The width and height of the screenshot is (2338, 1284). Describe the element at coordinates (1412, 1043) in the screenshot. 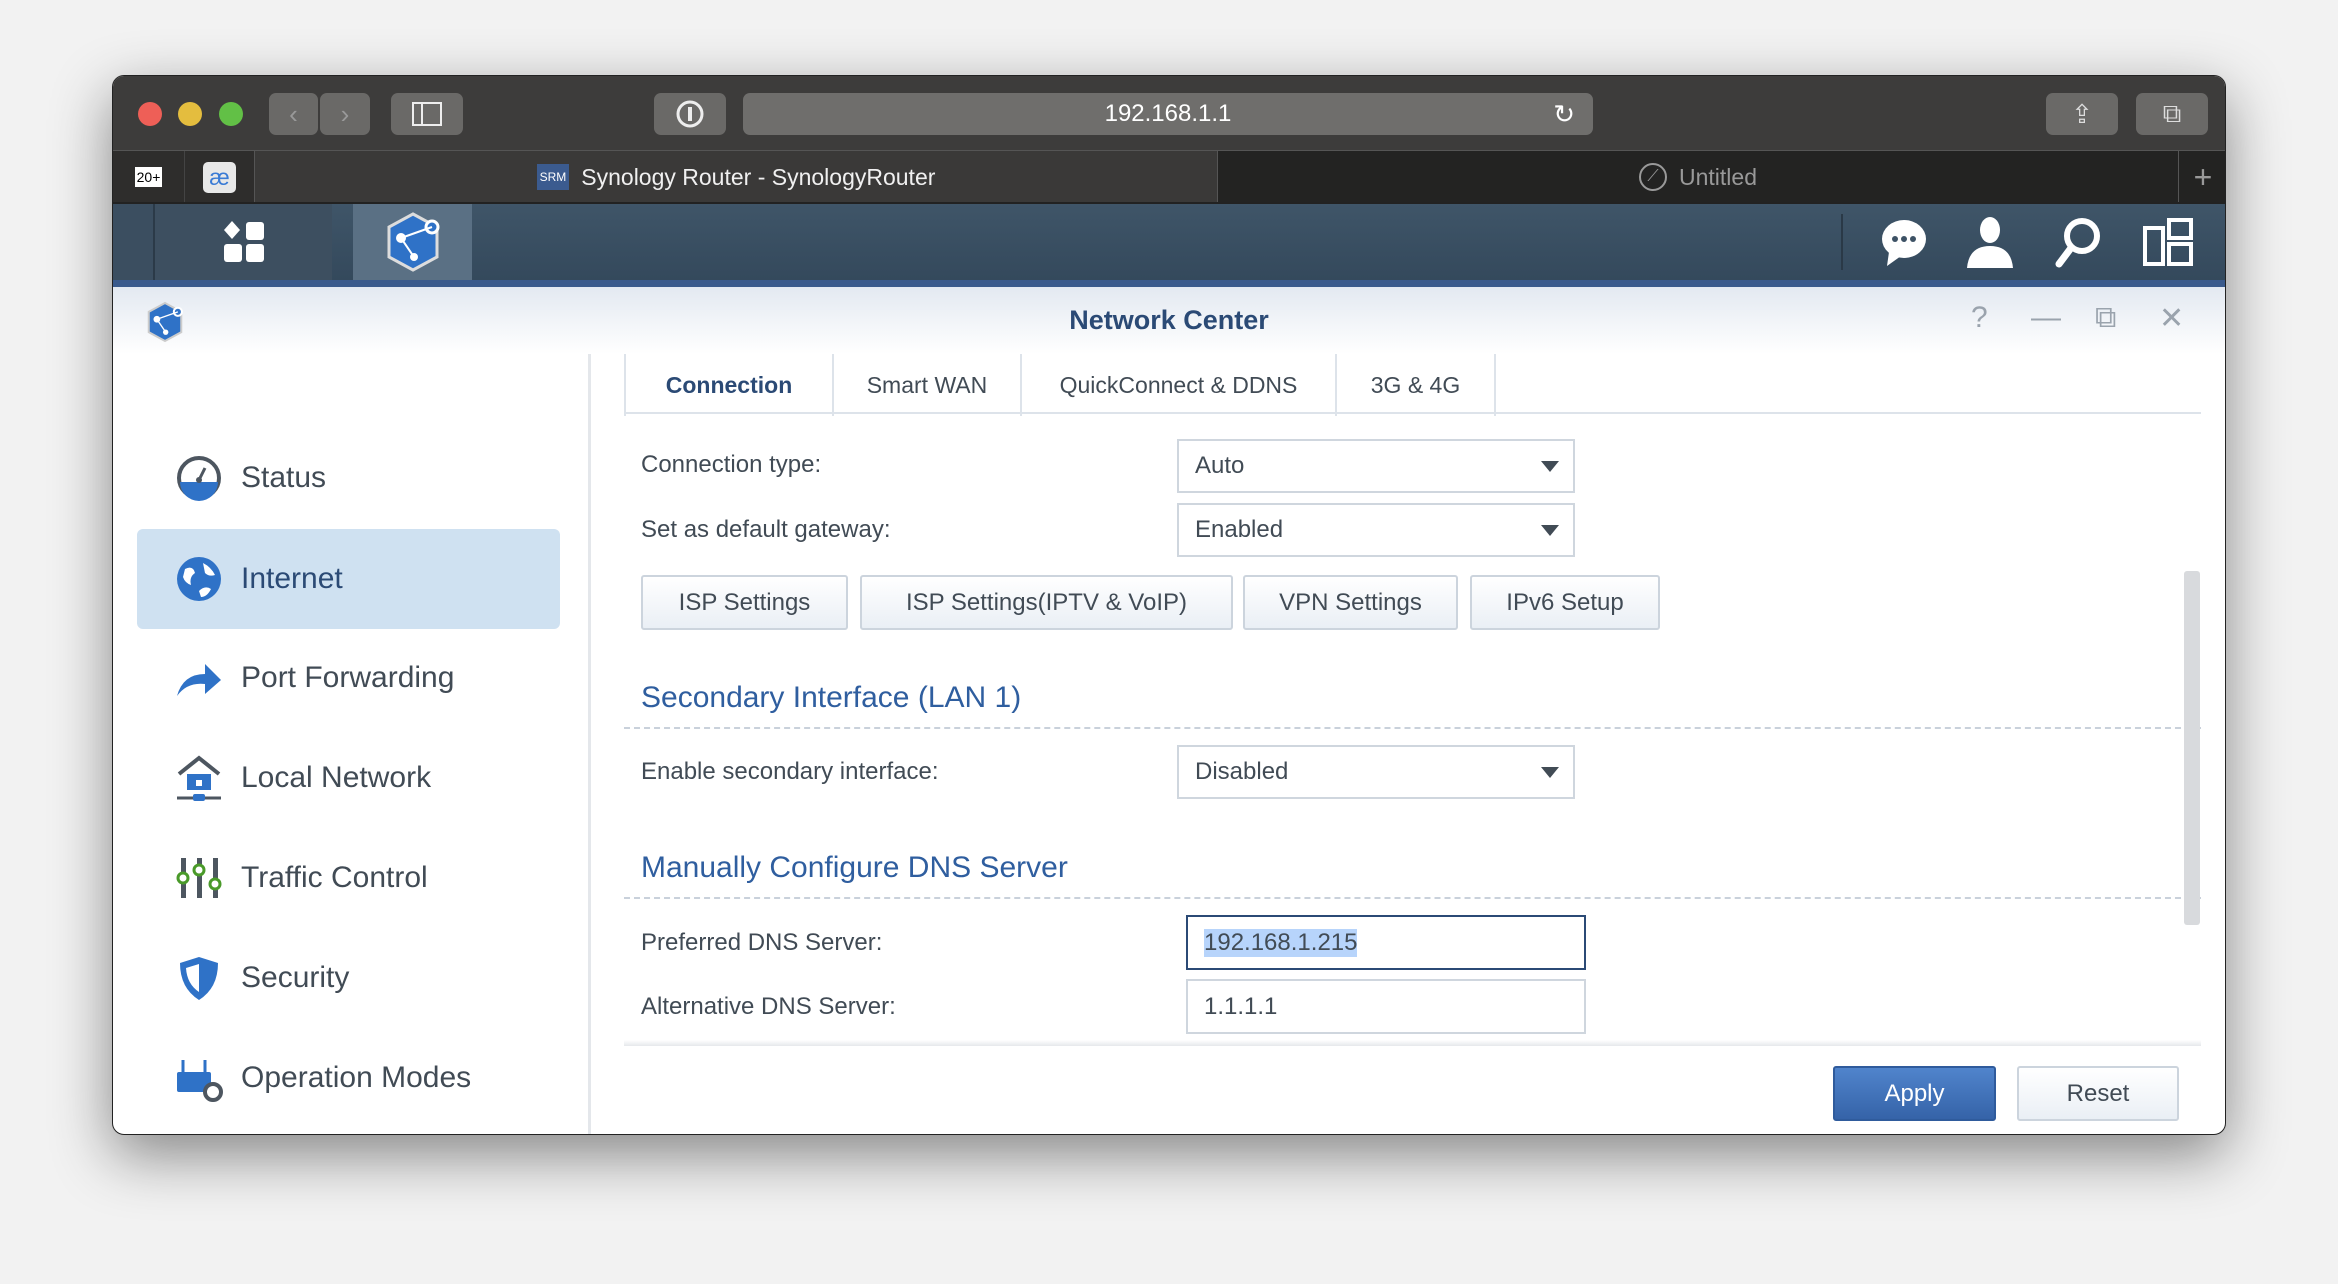

I see `footer-divider` at that location.